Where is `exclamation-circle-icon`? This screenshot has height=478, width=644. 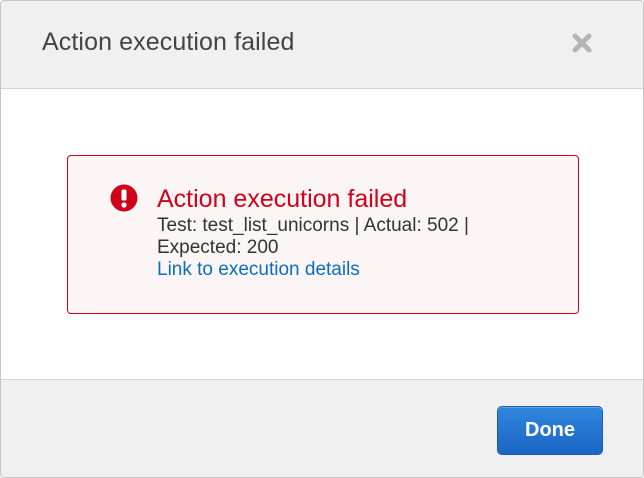 exclamation-circle-icon is located at coordinates (124, 198).